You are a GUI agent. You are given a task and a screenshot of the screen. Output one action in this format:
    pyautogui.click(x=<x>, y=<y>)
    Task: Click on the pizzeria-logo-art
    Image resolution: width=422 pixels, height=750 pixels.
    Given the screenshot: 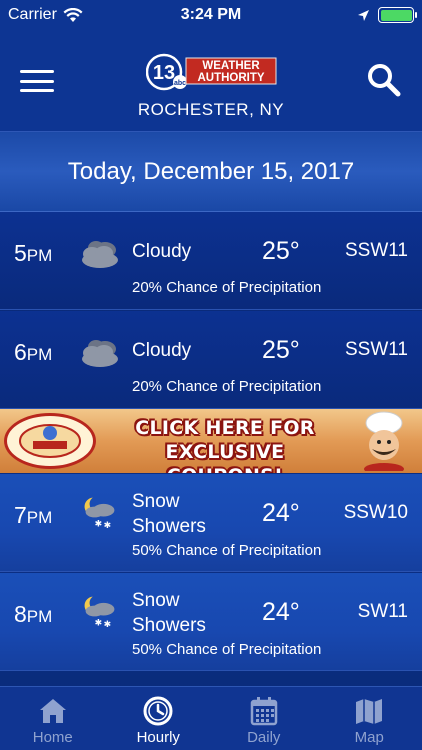 What is the action you would take?
    pyautogui.click(x=50, y=441)
    